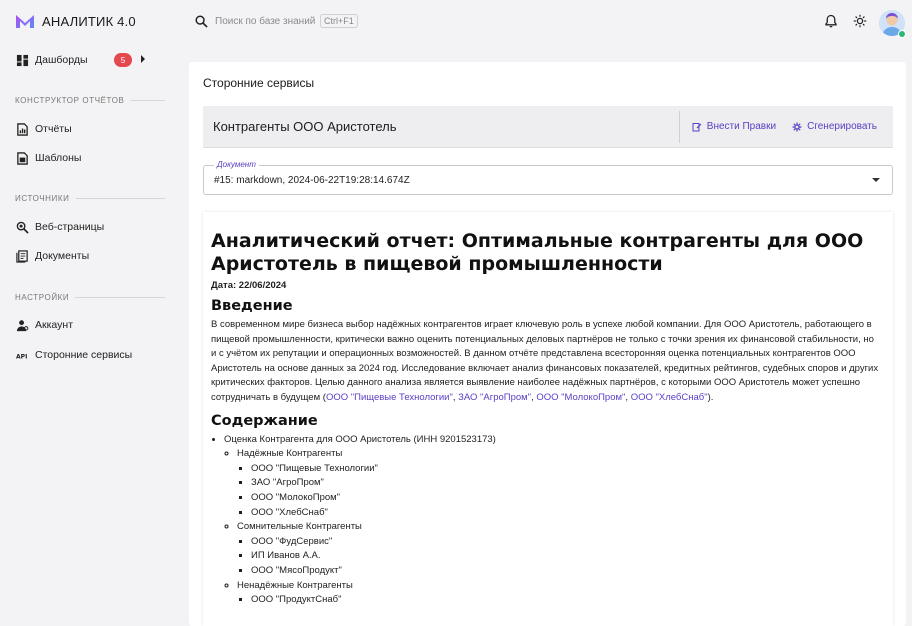 The width and height of the screenshot is (912, 626). Describe the element at coordinates (61, 60) in the screenshot. I see `sidebar-item-label: Дашборды` at that location.